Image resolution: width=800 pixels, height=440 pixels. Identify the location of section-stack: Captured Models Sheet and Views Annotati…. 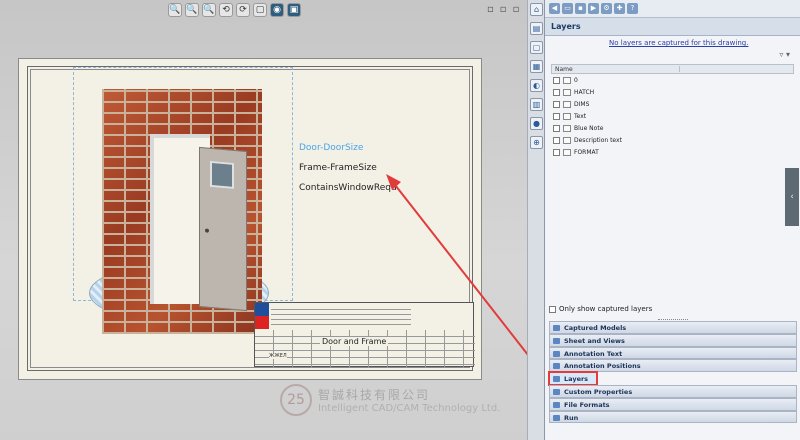
(672, 371).